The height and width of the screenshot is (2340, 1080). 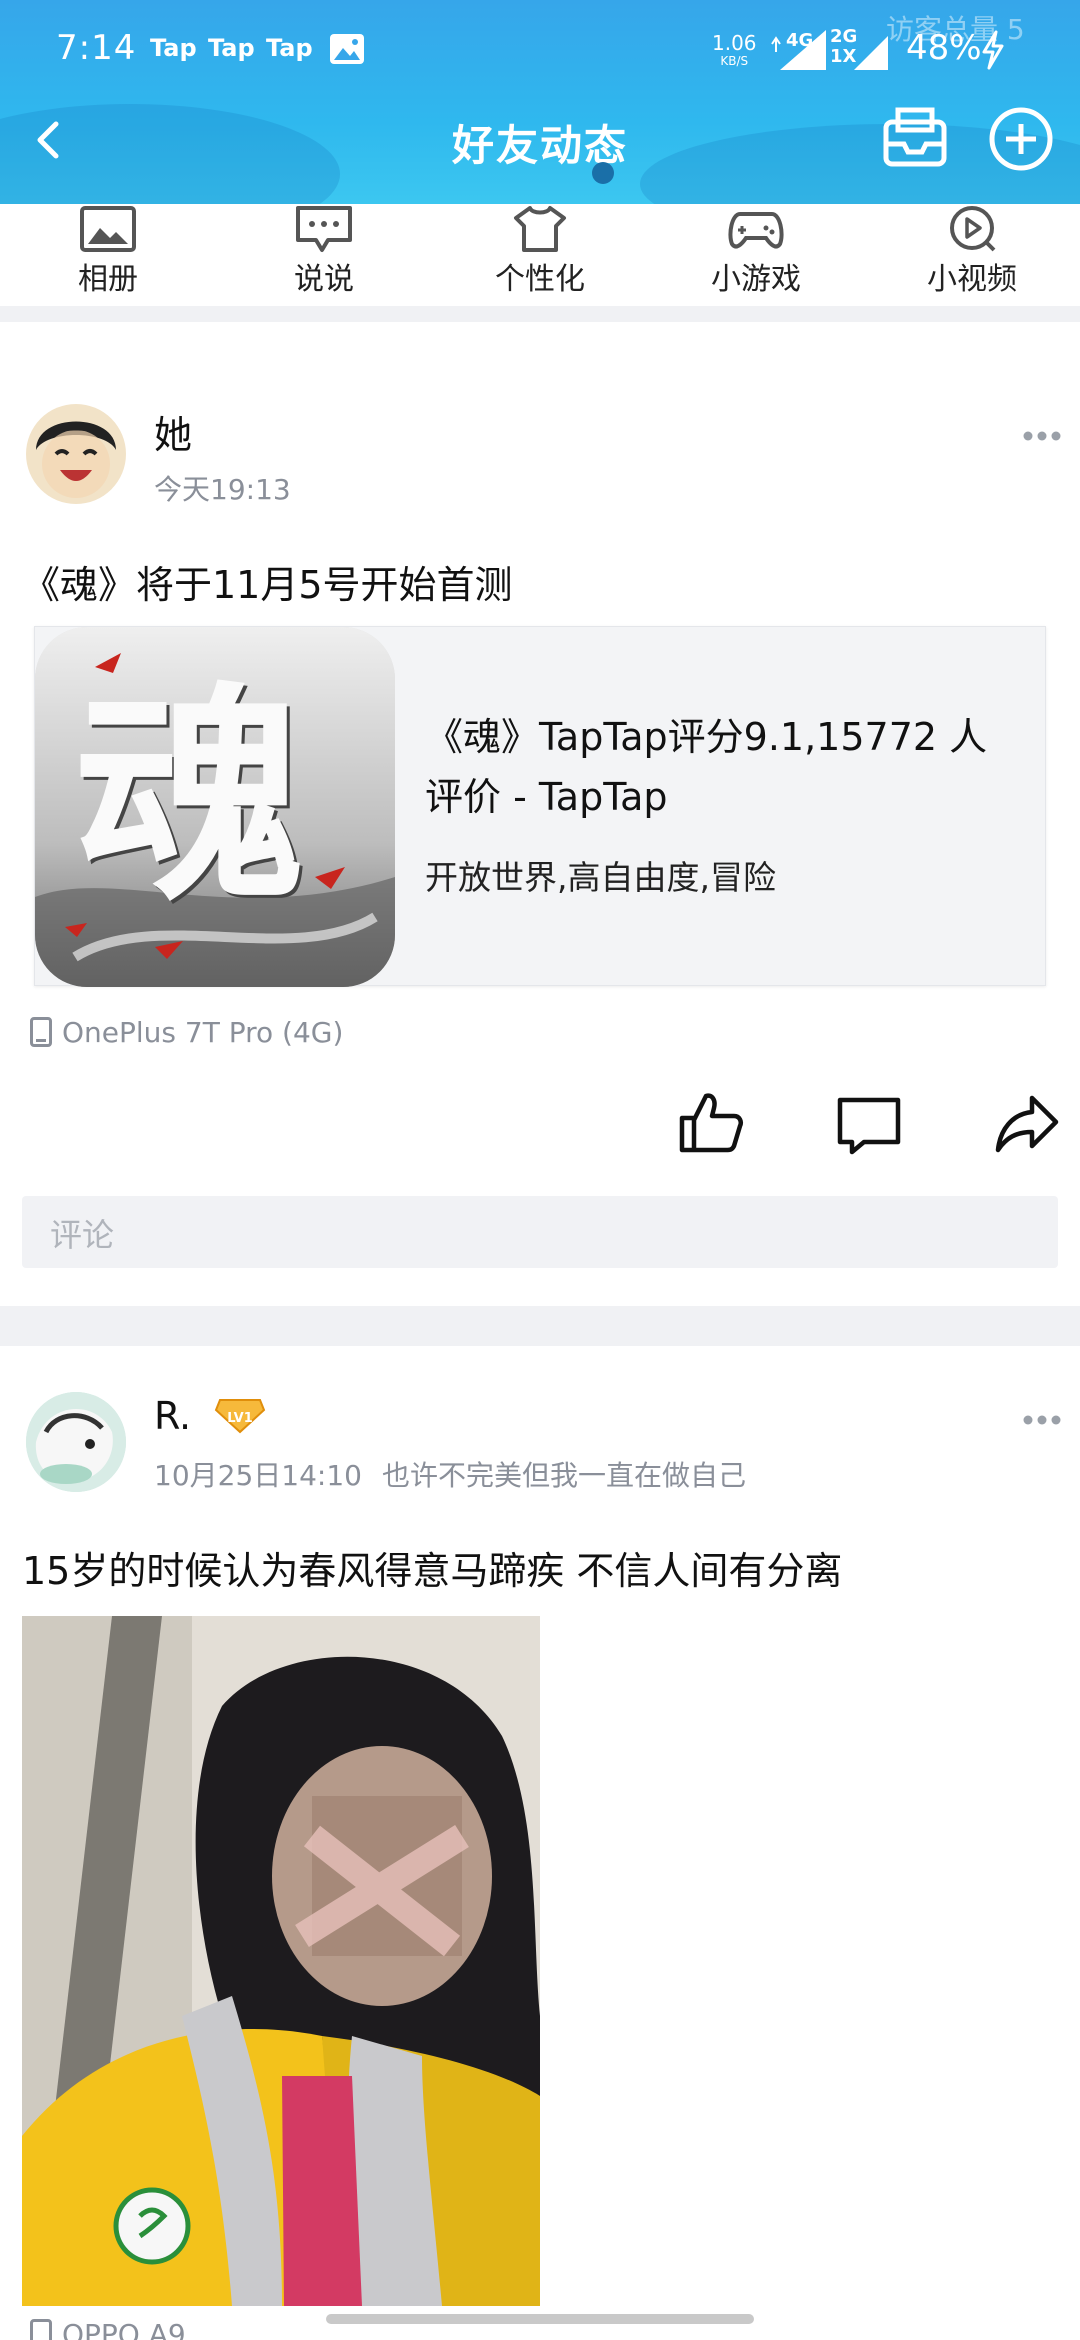 I want to click on device-tag: OPPO A9, so click(x=108, y=2329).